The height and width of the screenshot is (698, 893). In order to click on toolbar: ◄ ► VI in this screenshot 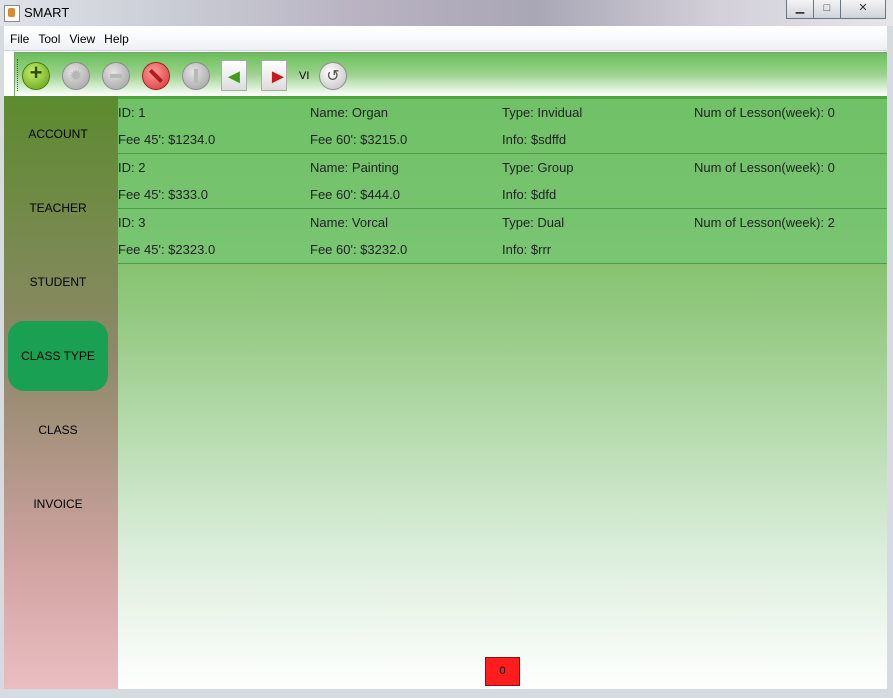, I will do `click(450, 74)`.